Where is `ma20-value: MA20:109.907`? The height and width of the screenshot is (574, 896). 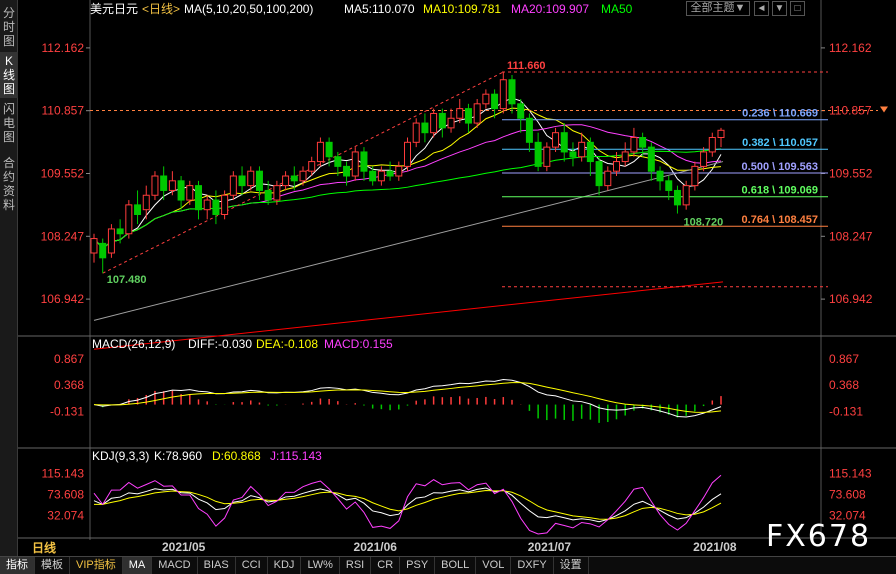 ma20-value: MA20:109.907 is located at coordinates (550, 9).